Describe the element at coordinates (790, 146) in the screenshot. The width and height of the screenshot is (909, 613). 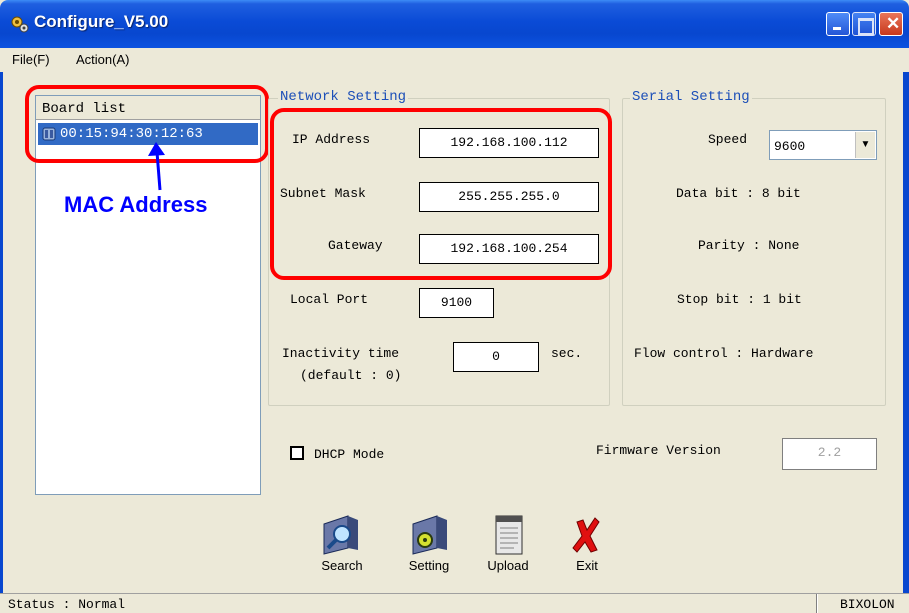
I see `speed-value: 9600` at that location.